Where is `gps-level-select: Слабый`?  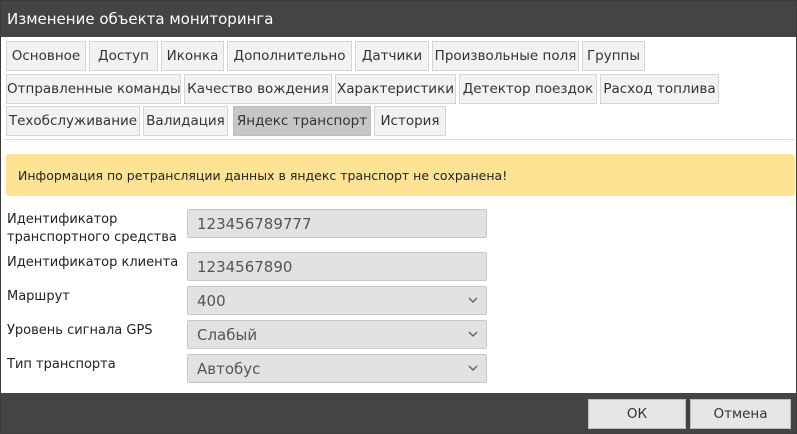 gps-level-select: Слабый is located at coordinates (337, 334).